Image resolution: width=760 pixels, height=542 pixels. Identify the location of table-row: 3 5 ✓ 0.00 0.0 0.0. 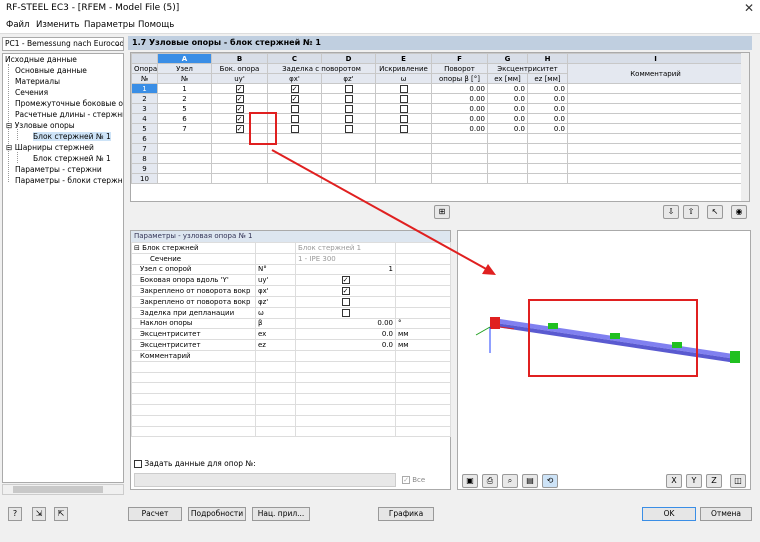
(437, 108).